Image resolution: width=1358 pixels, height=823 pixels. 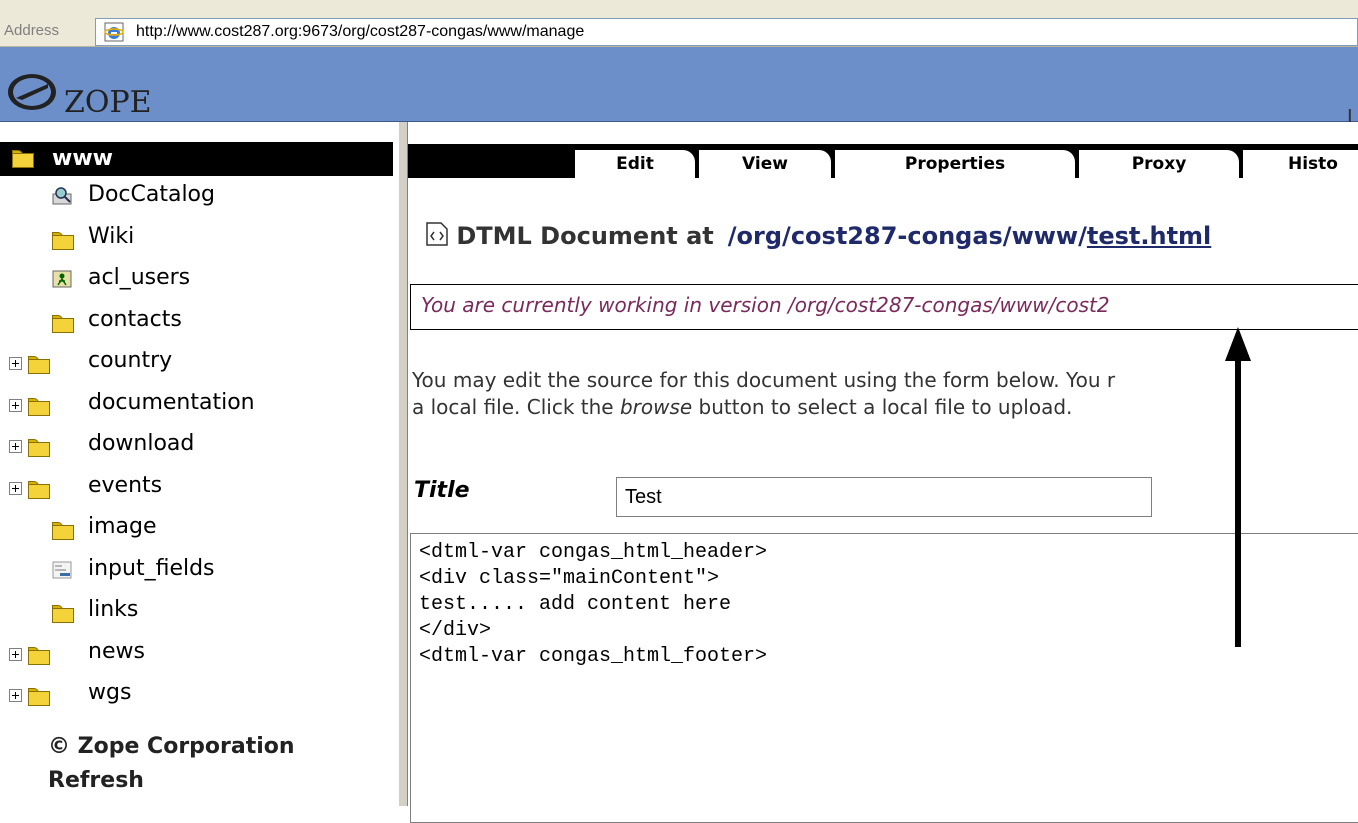 I want to click on tree-item-input-fields: input_fields, so click(x=199, y=573).